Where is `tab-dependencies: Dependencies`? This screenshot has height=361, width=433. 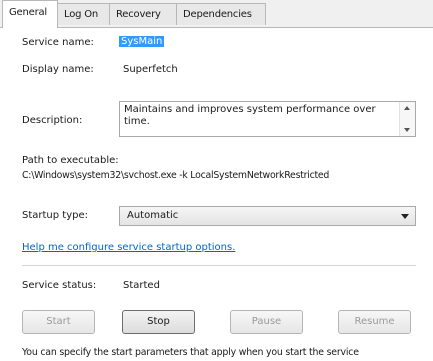 tab-dependencies: Dependencies is located at coordinates (221, 14).